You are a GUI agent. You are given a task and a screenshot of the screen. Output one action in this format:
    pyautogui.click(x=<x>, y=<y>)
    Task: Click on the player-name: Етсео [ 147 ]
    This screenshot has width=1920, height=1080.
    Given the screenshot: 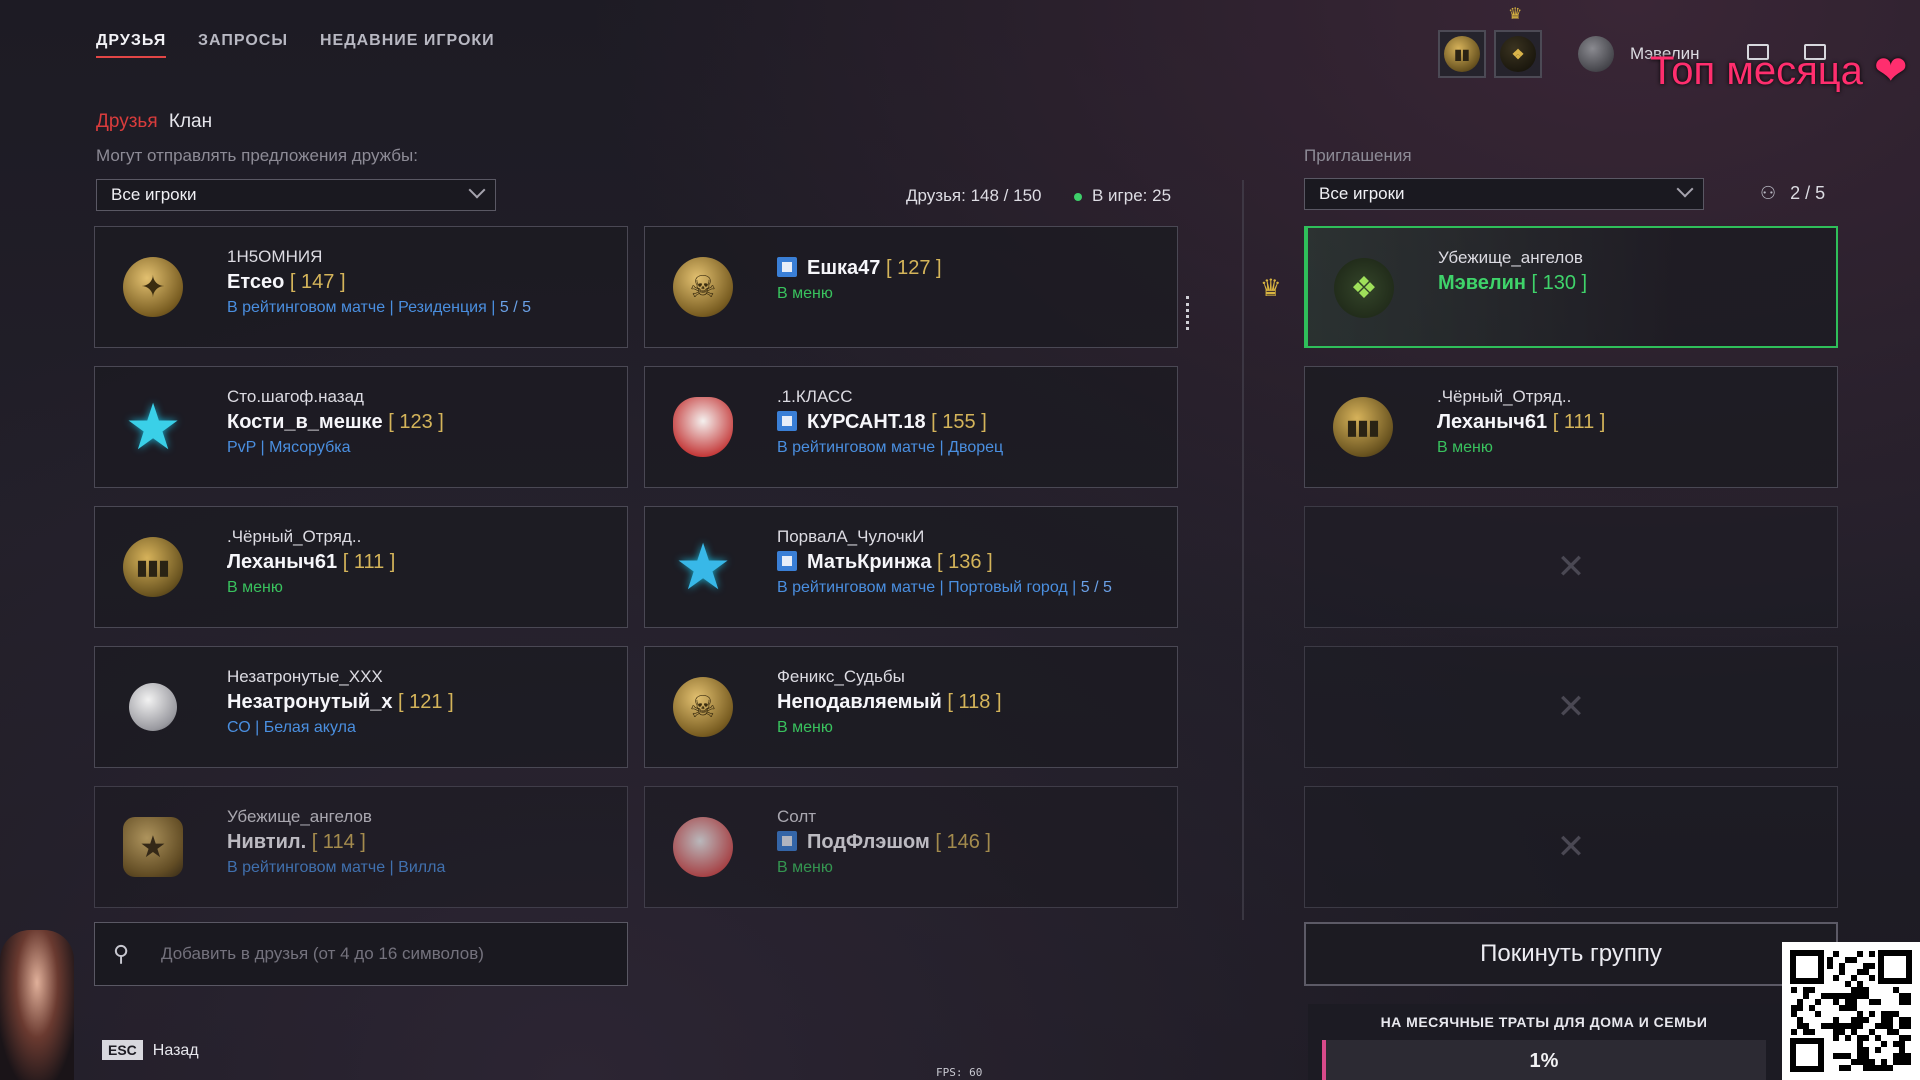 What is the action you would take?
    pyautogui.click(x=286, y=282)
    